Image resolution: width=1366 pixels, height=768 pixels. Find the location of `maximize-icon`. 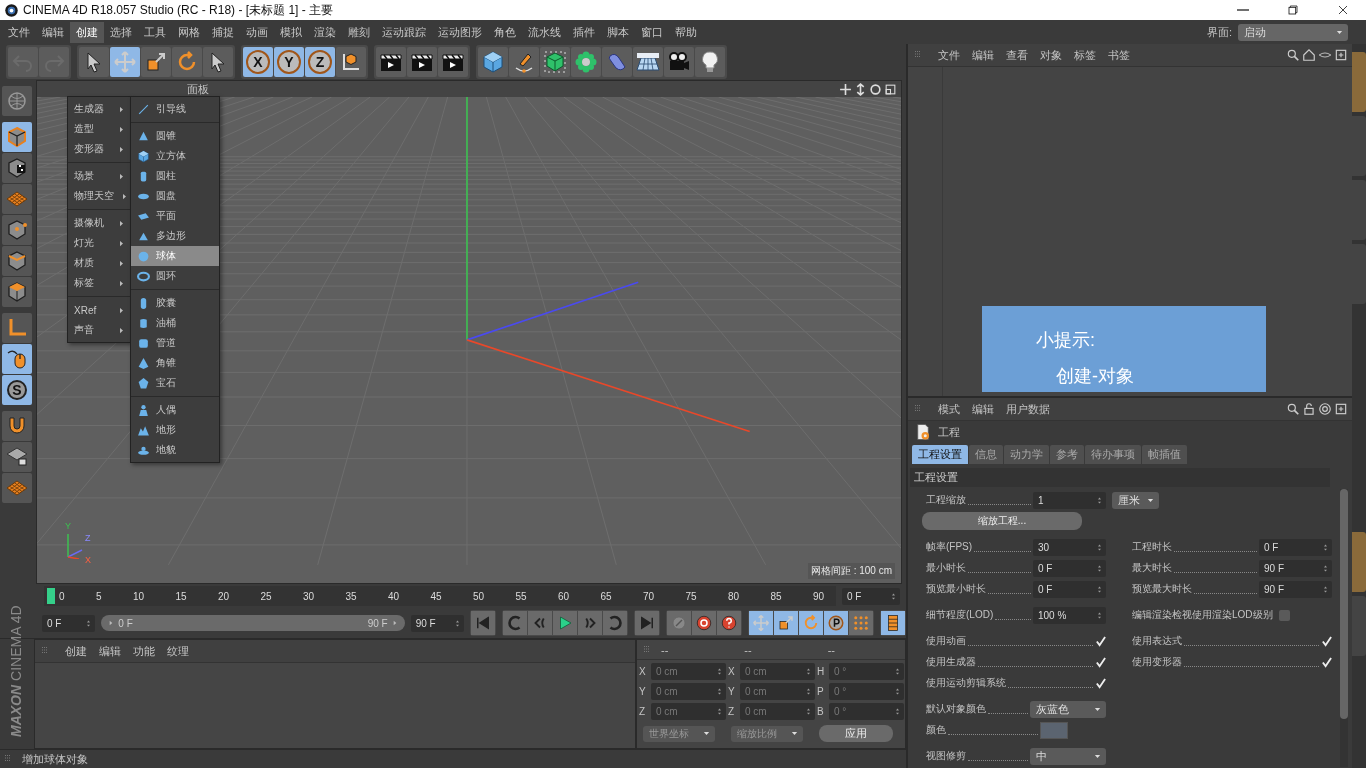

maximize-icon is located at coordinates (890, 89).